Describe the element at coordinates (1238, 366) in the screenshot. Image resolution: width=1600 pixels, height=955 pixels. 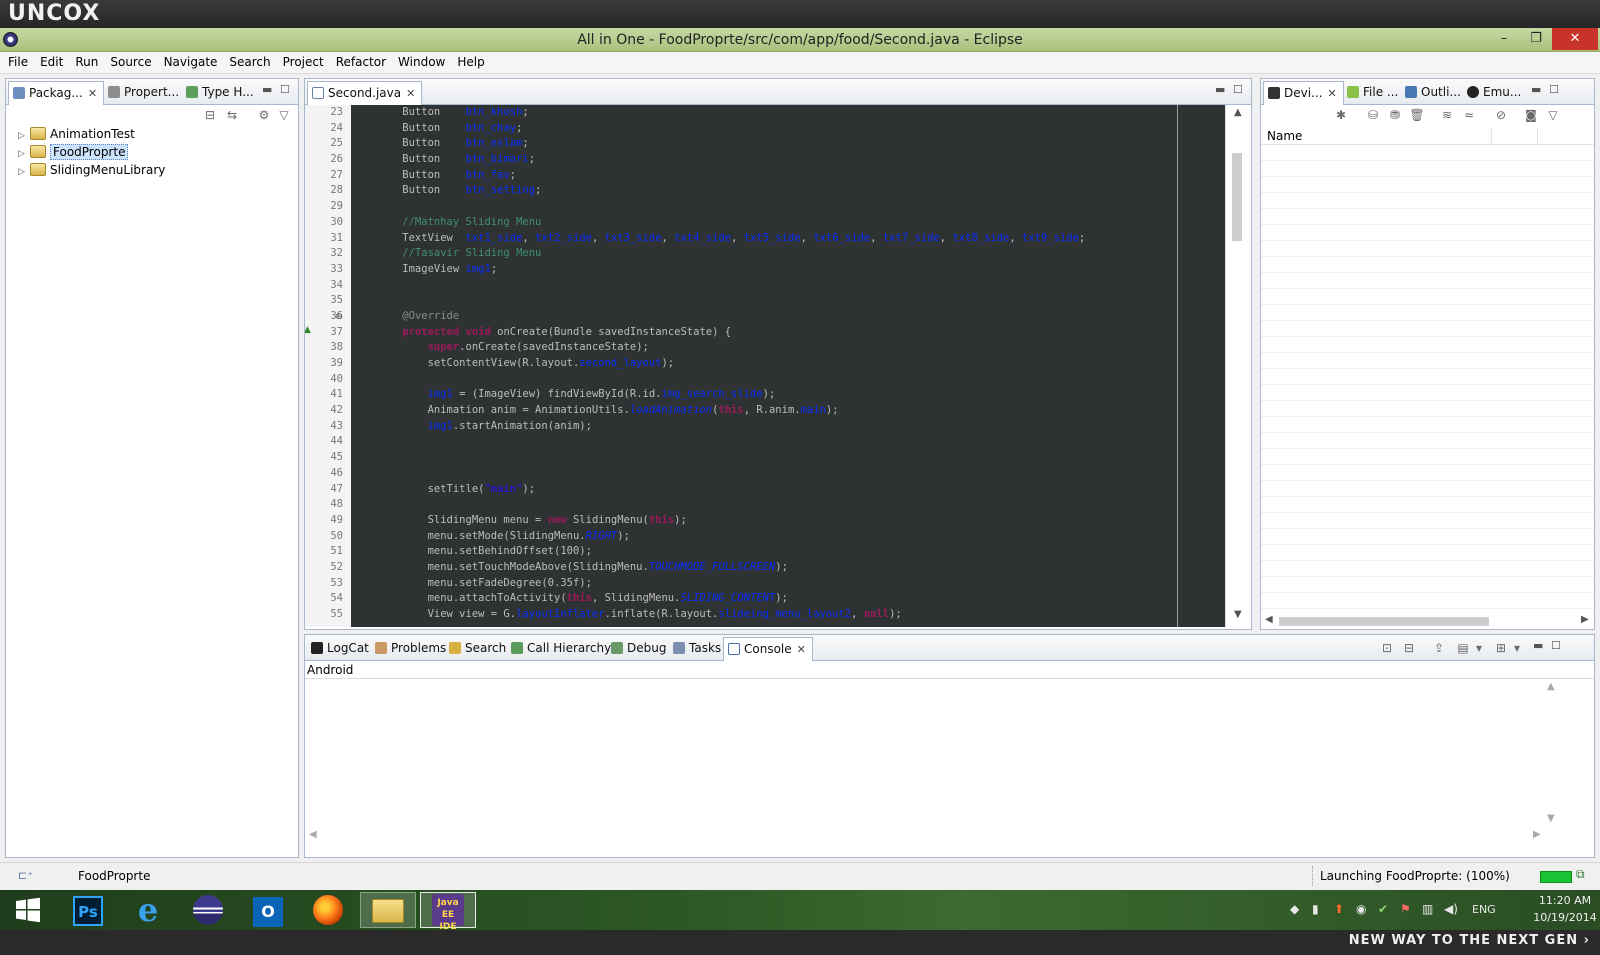
I see `editor-vertical-scrollbar: ▲ ▼` at that location.